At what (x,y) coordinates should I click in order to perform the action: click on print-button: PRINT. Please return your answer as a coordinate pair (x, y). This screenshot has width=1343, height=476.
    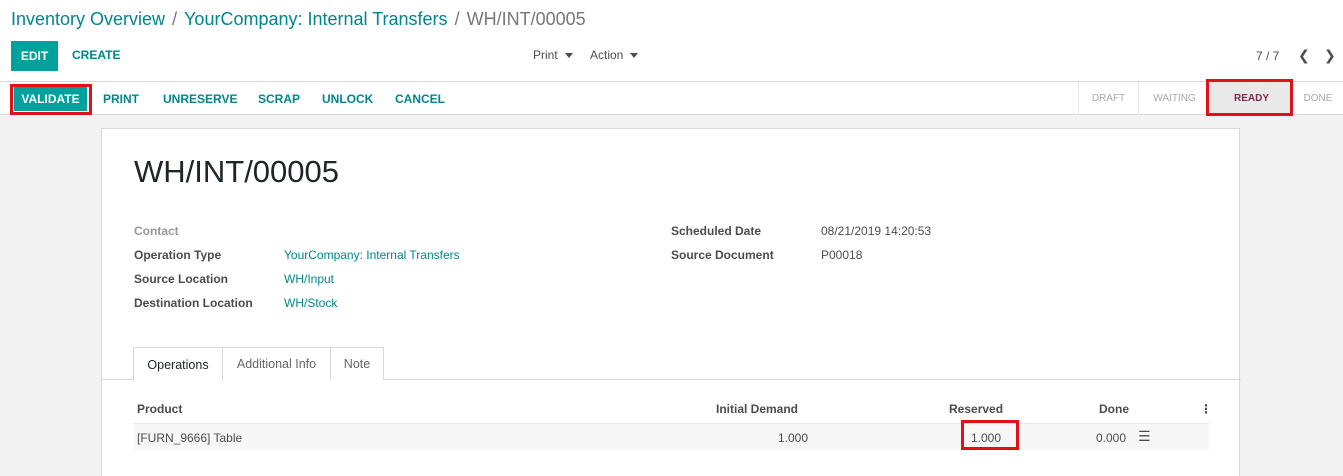
    Looking at the image, I should click on (121, 99).